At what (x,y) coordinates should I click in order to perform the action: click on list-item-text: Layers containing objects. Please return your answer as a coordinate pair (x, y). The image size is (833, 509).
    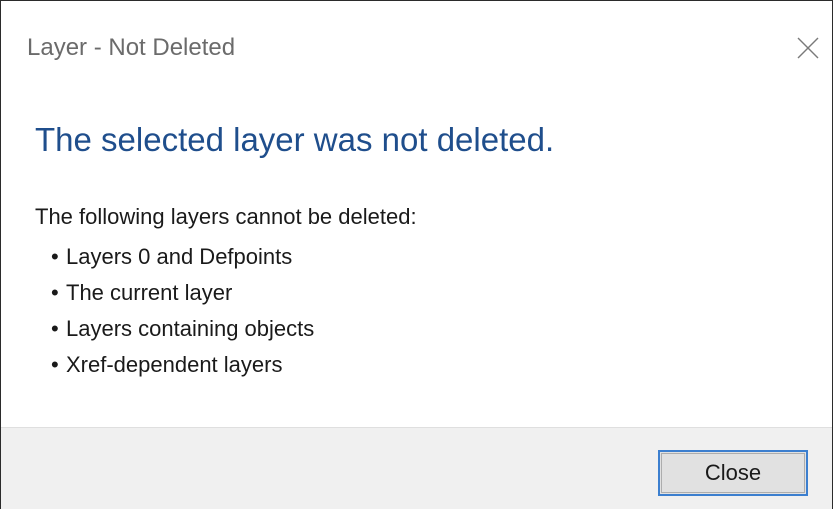
    Looking at the image, I should click on (190, 328).